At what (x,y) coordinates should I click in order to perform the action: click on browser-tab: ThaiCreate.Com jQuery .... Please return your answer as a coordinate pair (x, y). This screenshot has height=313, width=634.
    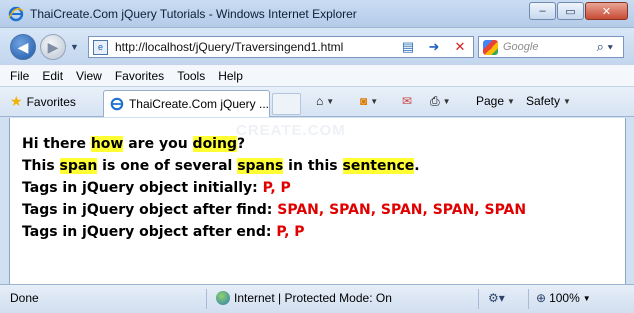
    Looking at the image, I should click on (186, 103).